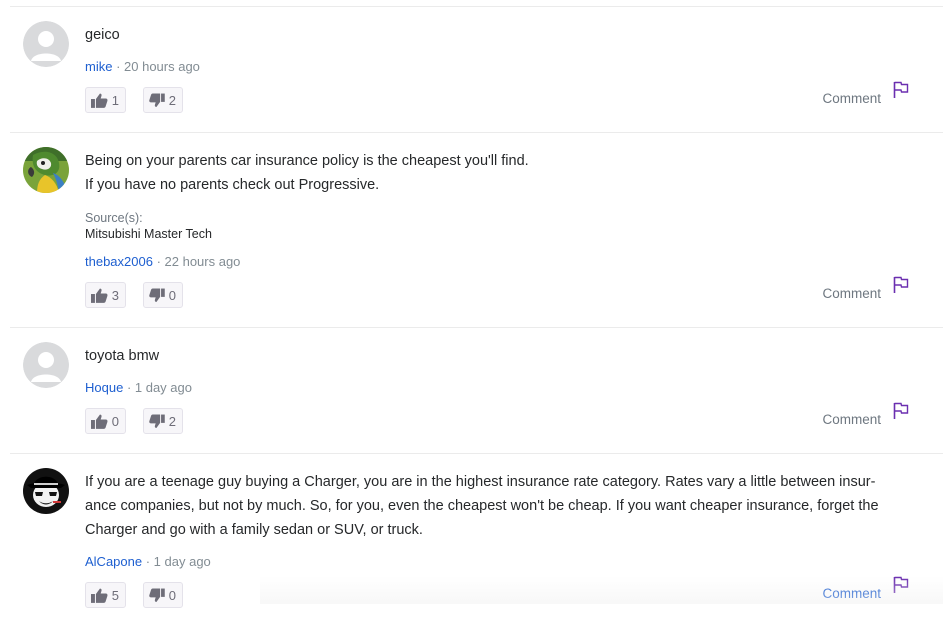 Image resolution: width=943 pixels, height=627 pixels. What do you see at coordinates (504, 100) in the screenshot?
I see `answer-actions: 1 2 Comment` at bounding box center [504, 100].